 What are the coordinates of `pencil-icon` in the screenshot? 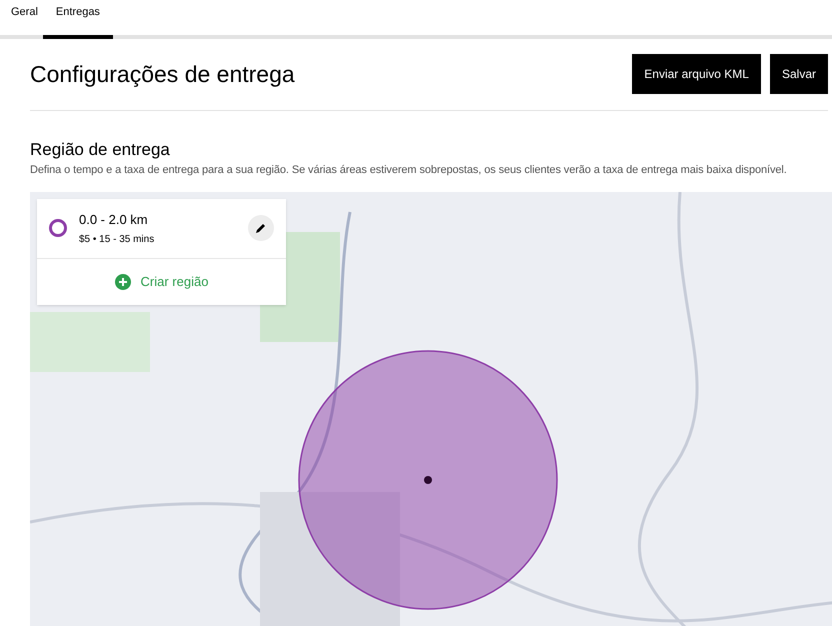 It's located at (261, 228).